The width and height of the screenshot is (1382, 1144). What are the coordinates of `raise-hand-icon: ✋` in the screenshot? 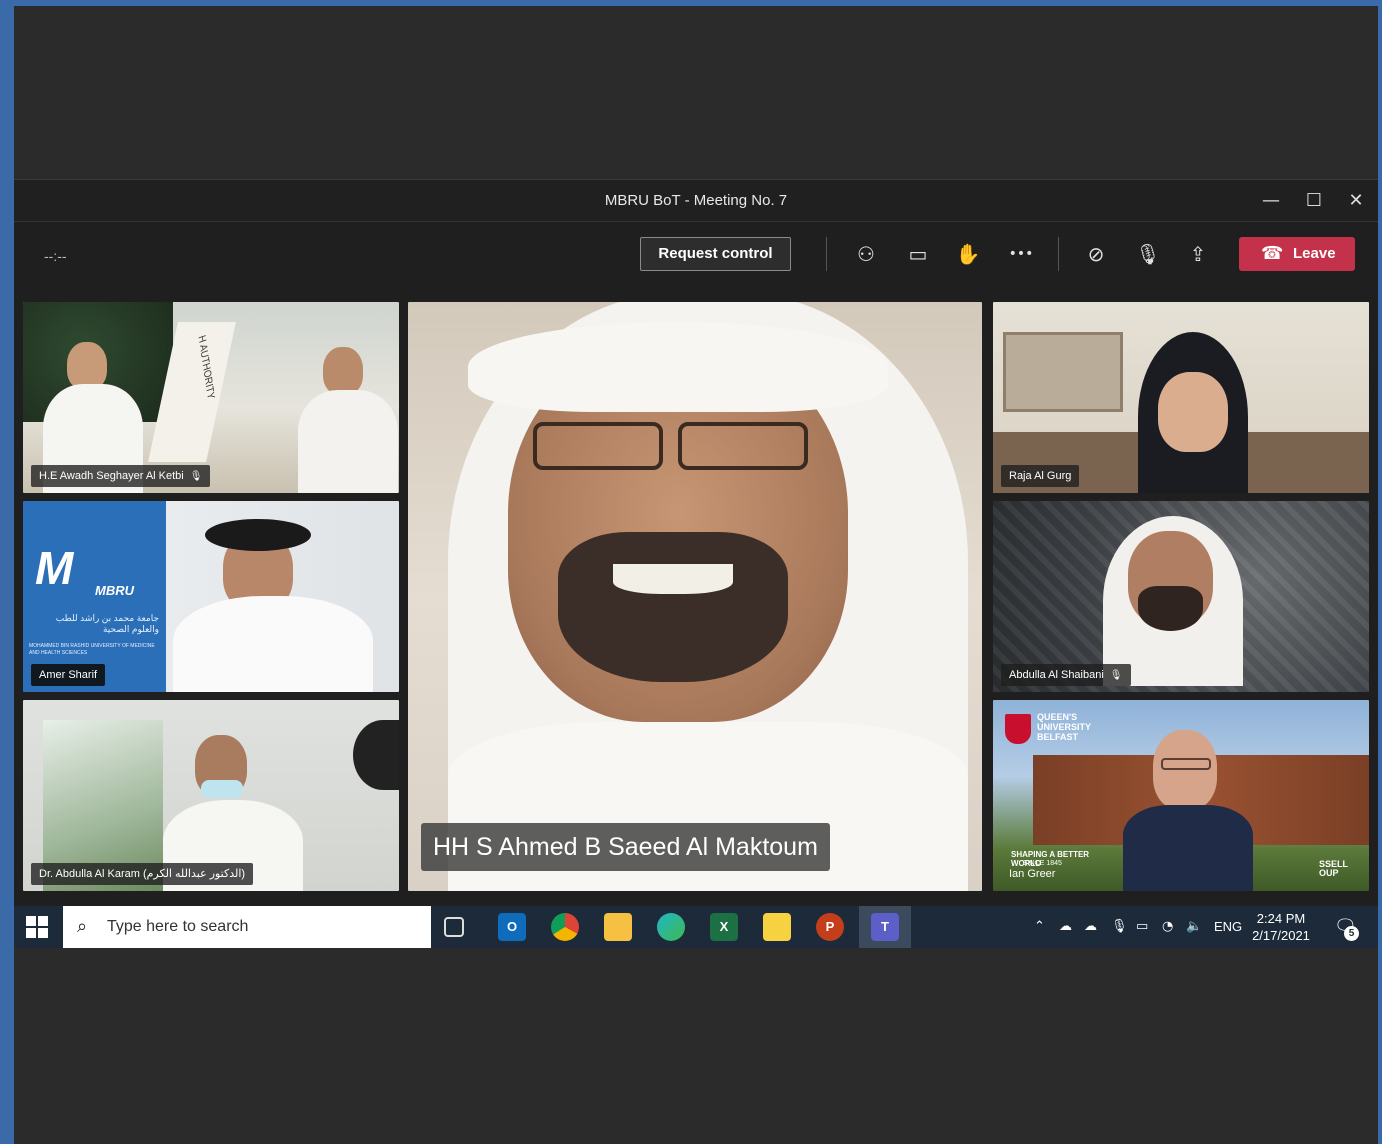 It's located at (968, 254).